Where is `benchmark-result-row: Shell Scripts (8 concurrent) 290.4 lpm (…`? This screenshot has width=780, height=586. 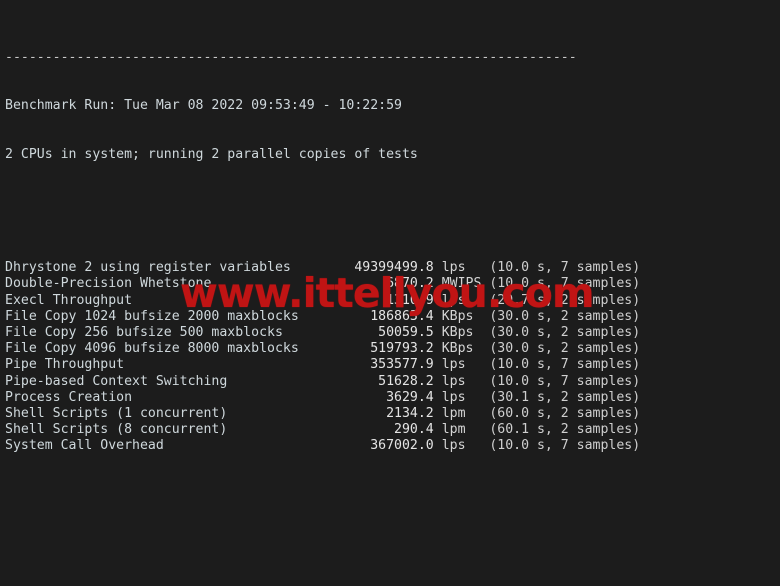 benchmark-result-row: Shell Scripts (8 concurrent) 290.4 lpm (… is located at coordinates (322, 430).